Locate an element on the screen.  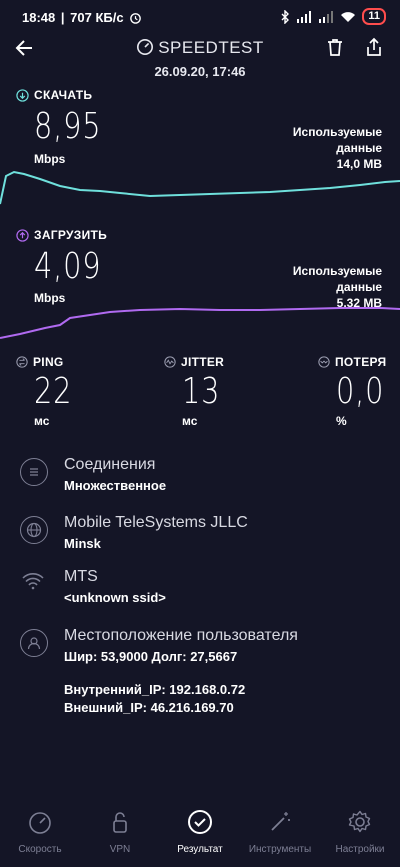
download-value: 8,95 is located at coordinates (68, 126).